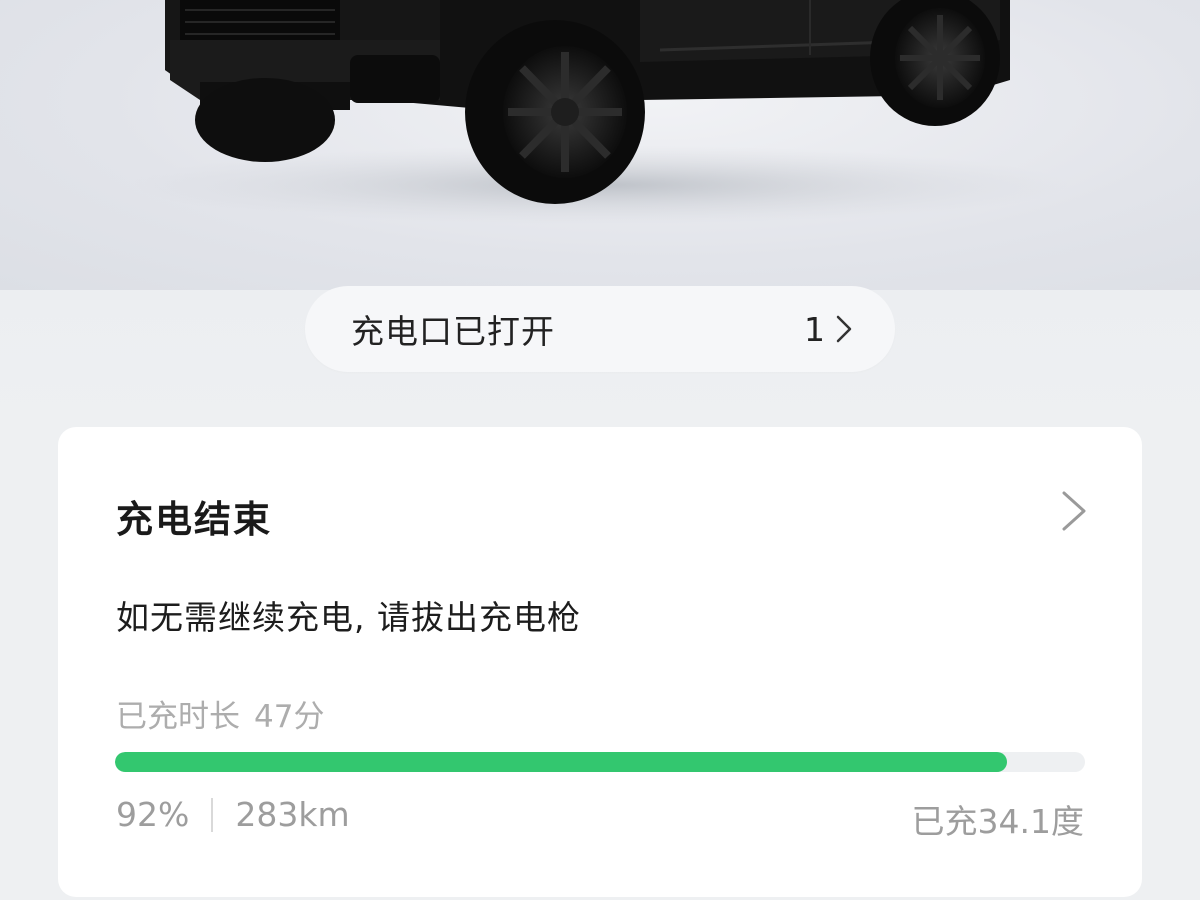 This screenshot has height=900, width=1200. I want to click on status-count: 1, so click(814, 329).